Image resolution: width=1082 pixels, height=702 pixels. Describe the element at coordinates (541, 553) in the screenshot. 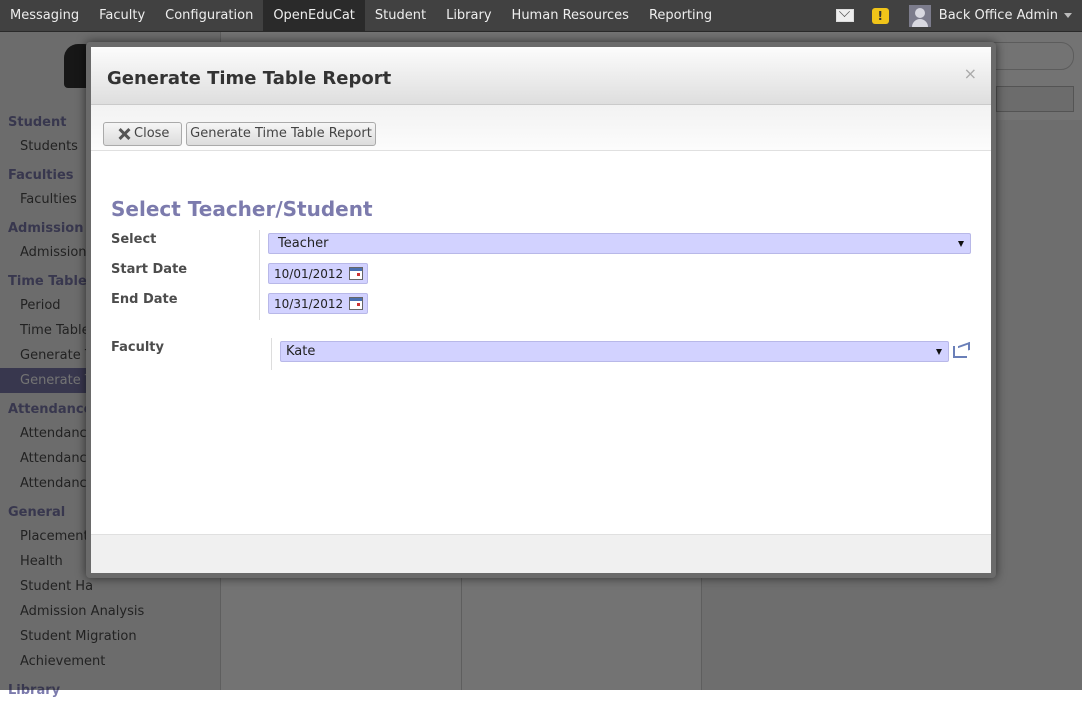

I see `dialog-footer` at that location.